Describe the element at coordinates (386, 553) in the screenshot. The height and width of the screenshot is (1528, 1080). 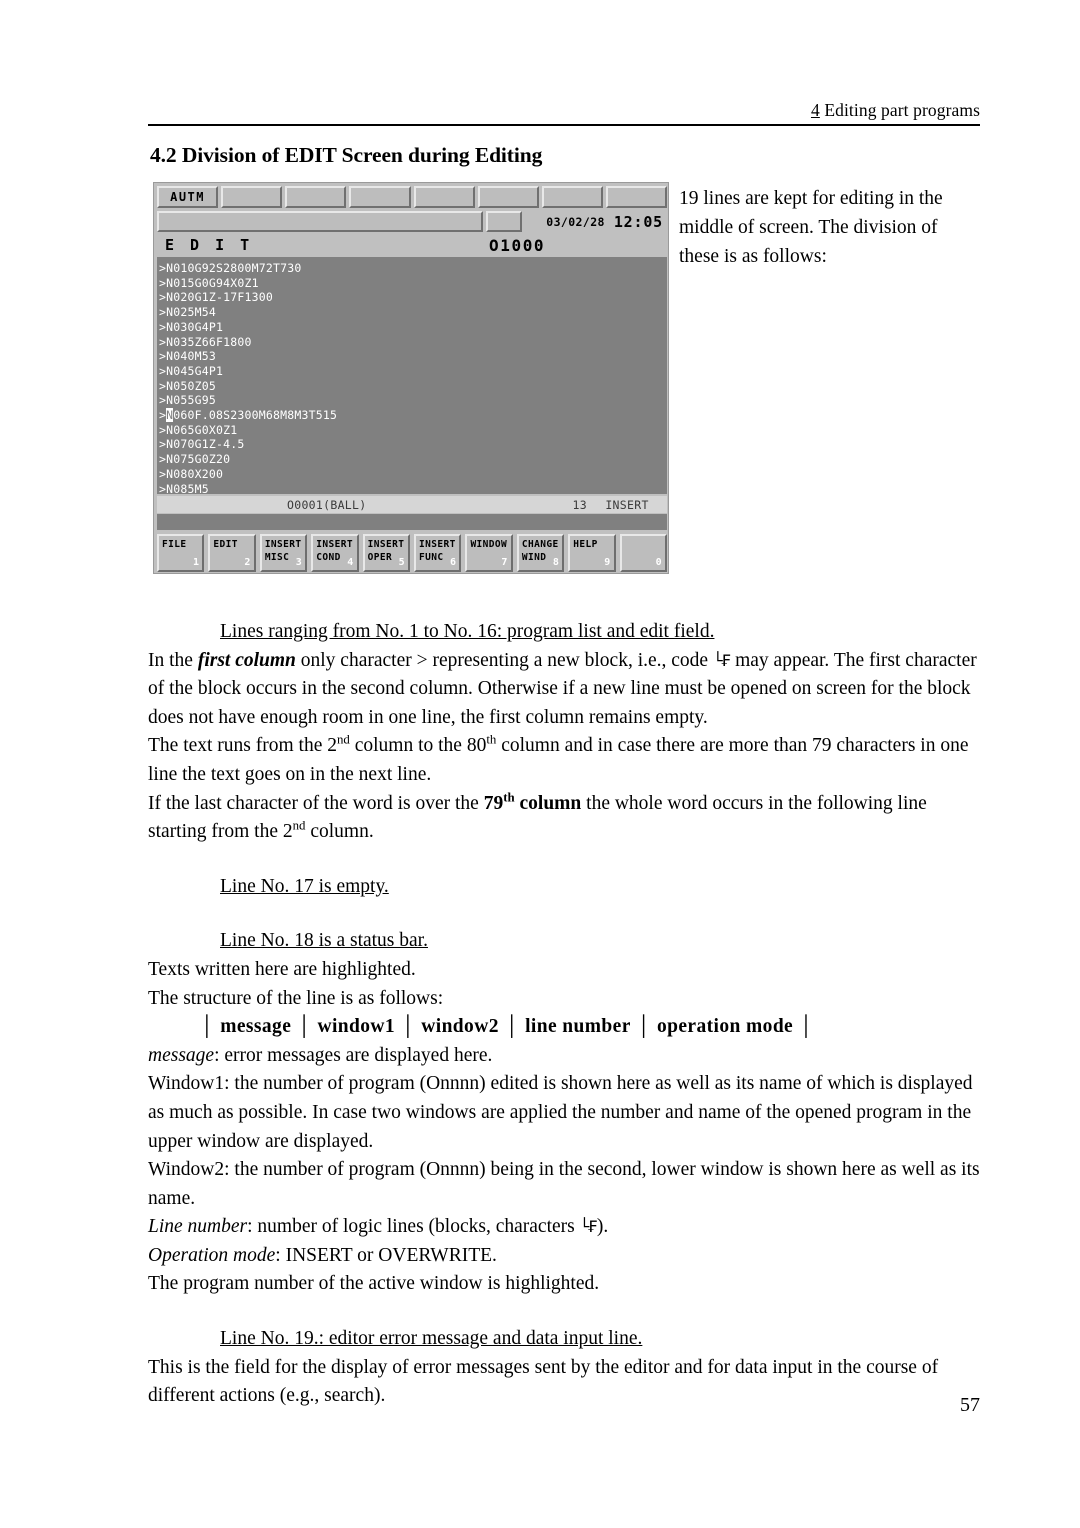
I see `cnc-softkey-insert-oper: INSERT OPER 5` at that location.